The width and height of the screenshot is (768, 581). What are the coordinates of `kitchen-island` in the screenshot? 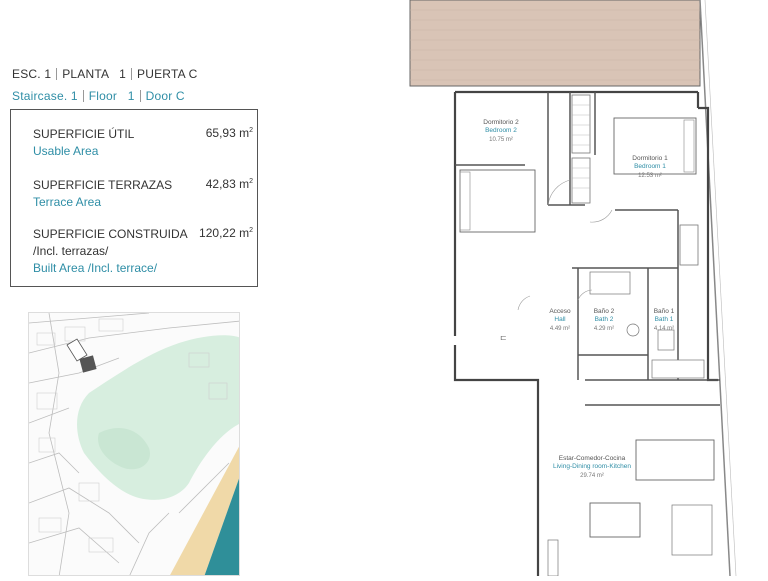 It's located at (675, 460).